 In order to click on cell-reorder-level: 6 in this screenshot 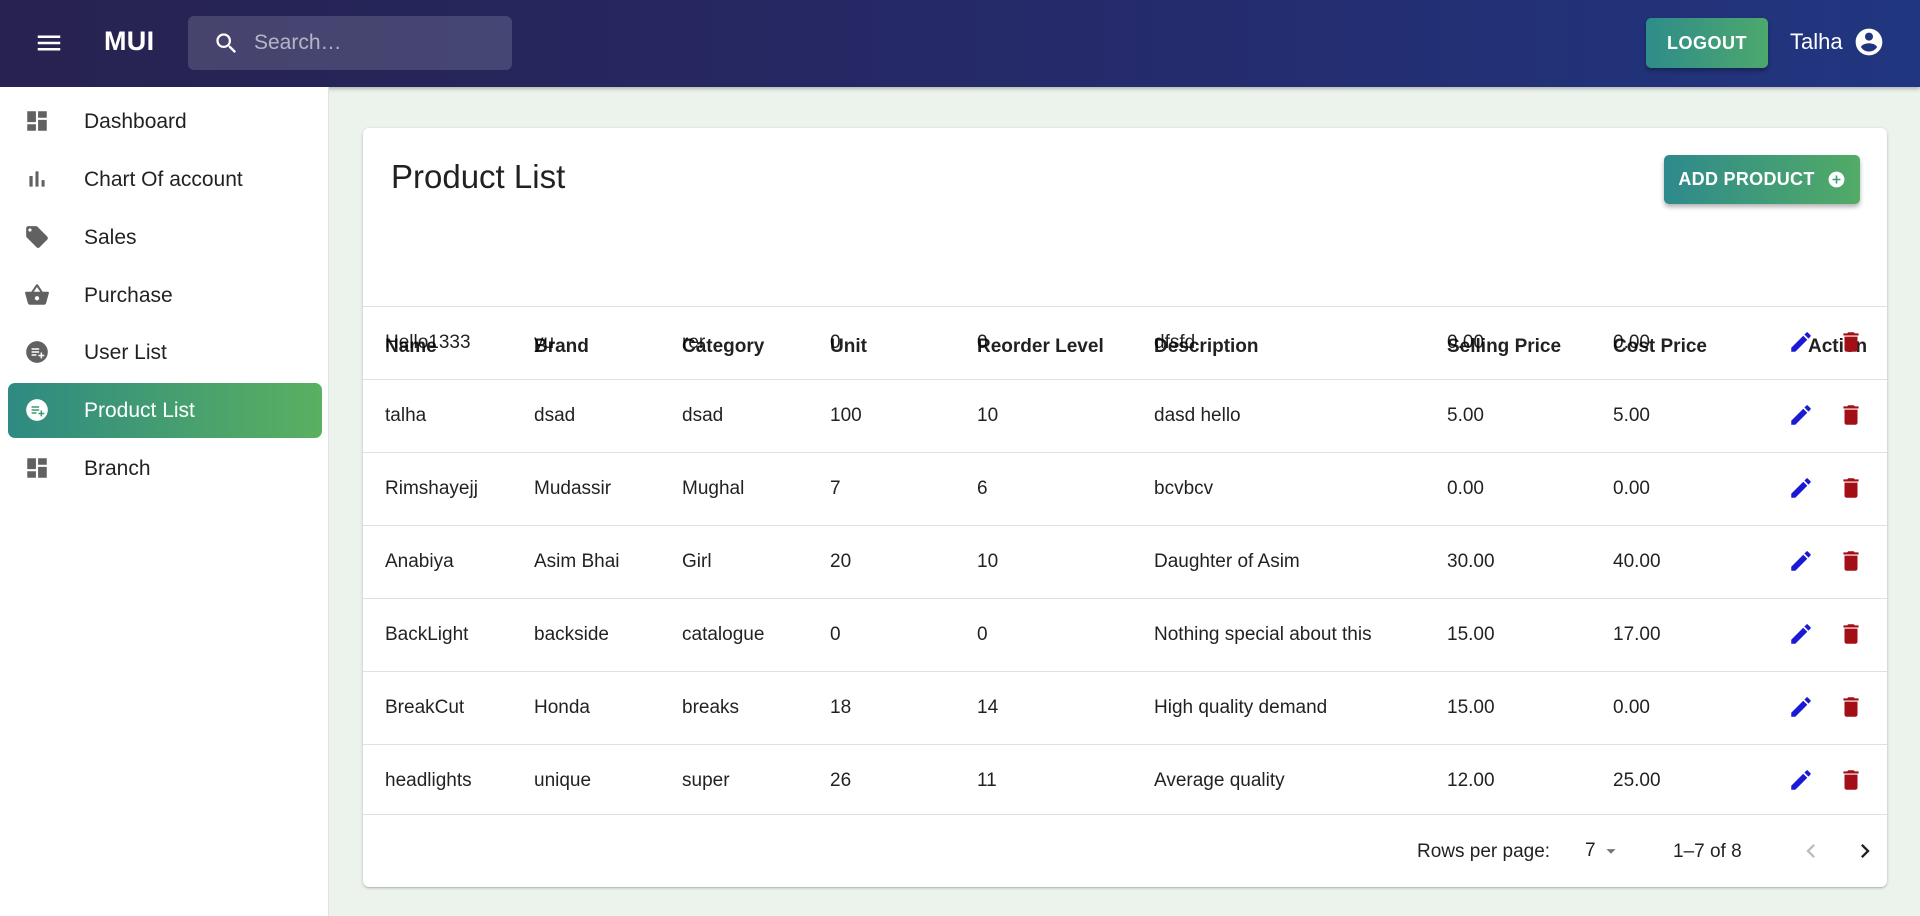, I will do `click(982, 488)`.